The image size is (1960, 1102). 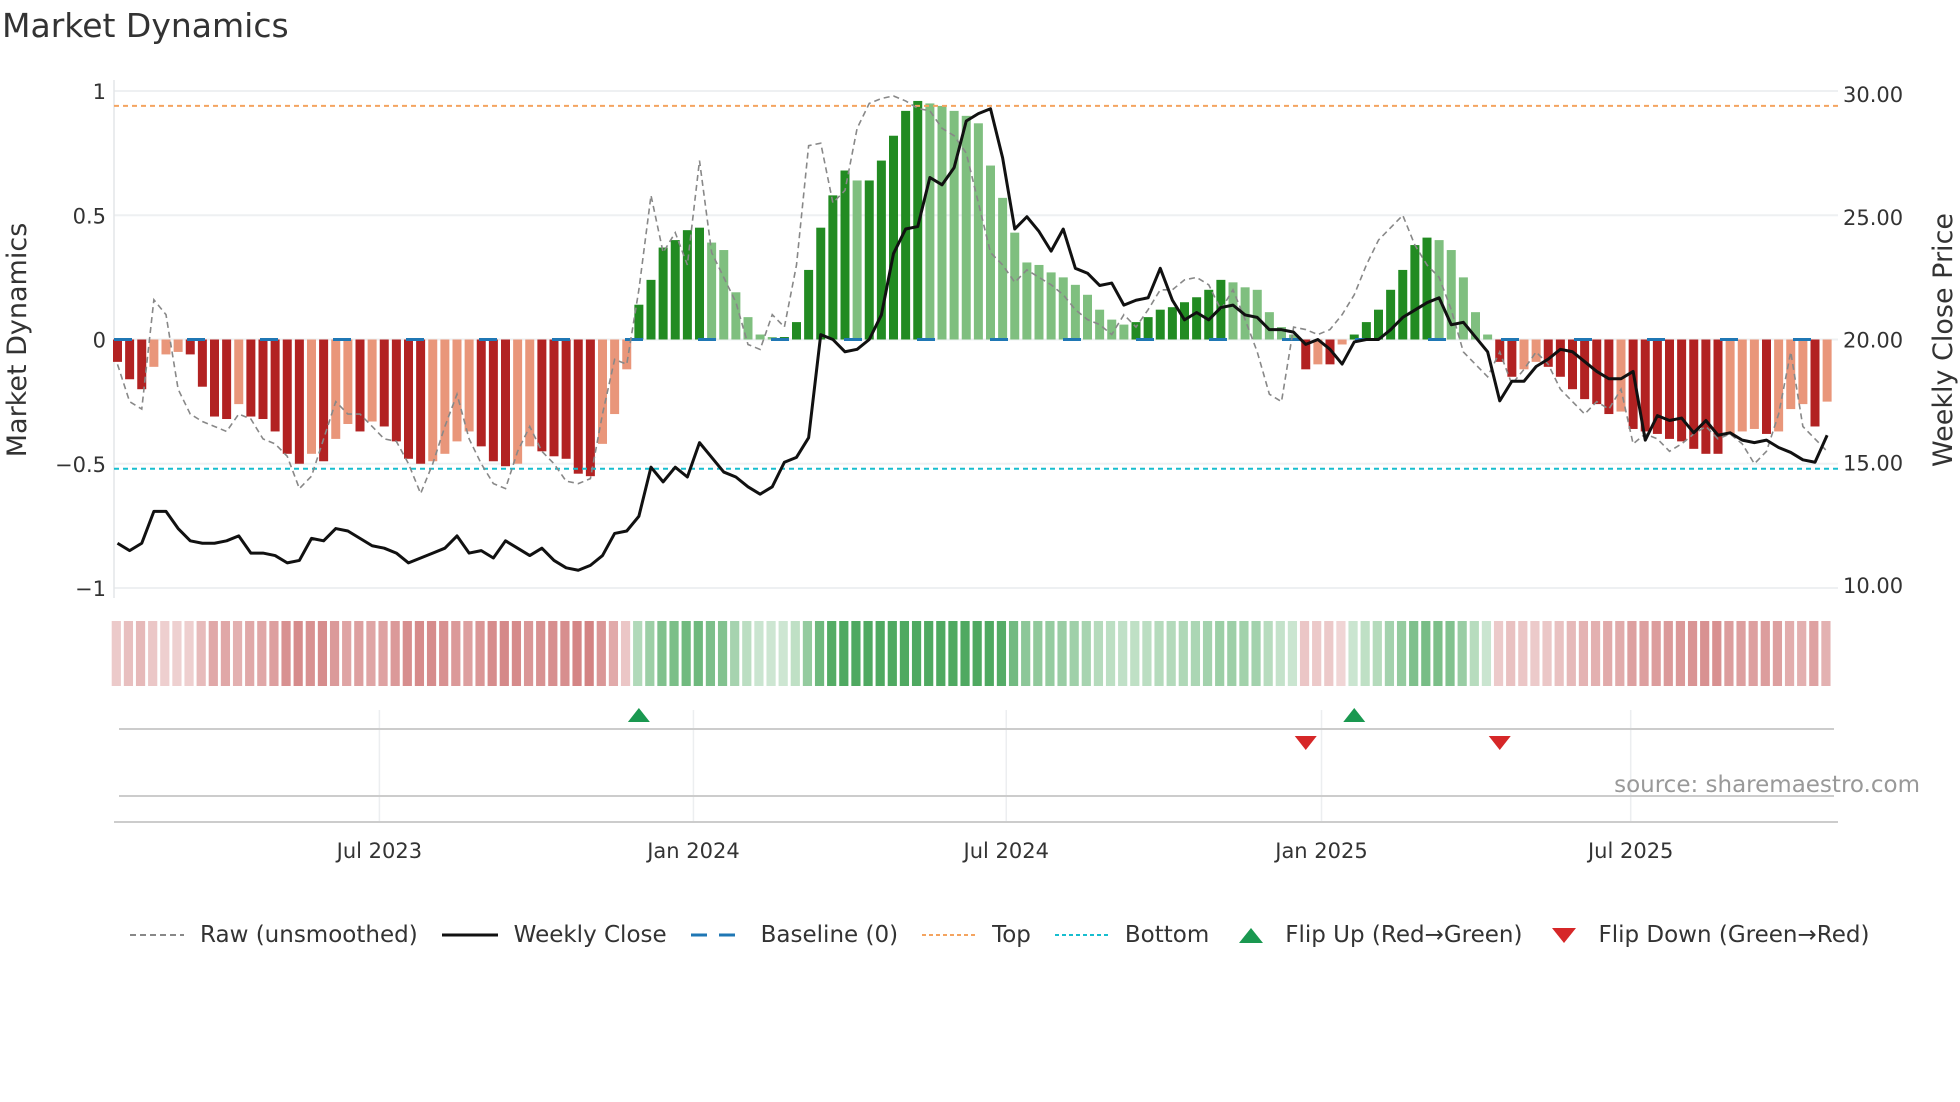 I want to click on dashed-gray-line-icon, so click(x=157, y=935).